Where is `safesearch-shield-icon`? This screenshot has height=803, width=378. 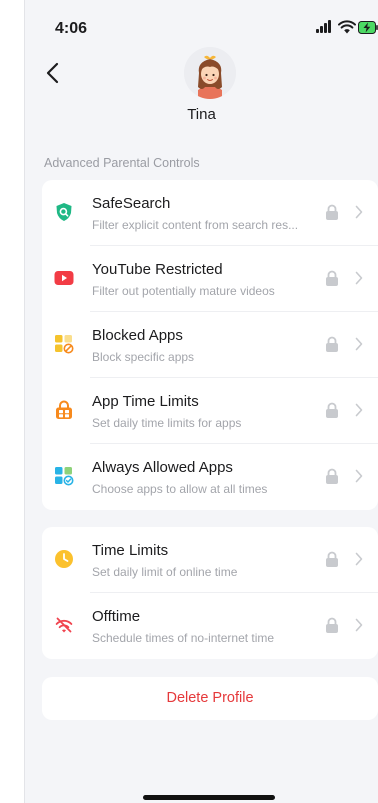
safesearch-shield-icon is located at coordinates (64, 212).